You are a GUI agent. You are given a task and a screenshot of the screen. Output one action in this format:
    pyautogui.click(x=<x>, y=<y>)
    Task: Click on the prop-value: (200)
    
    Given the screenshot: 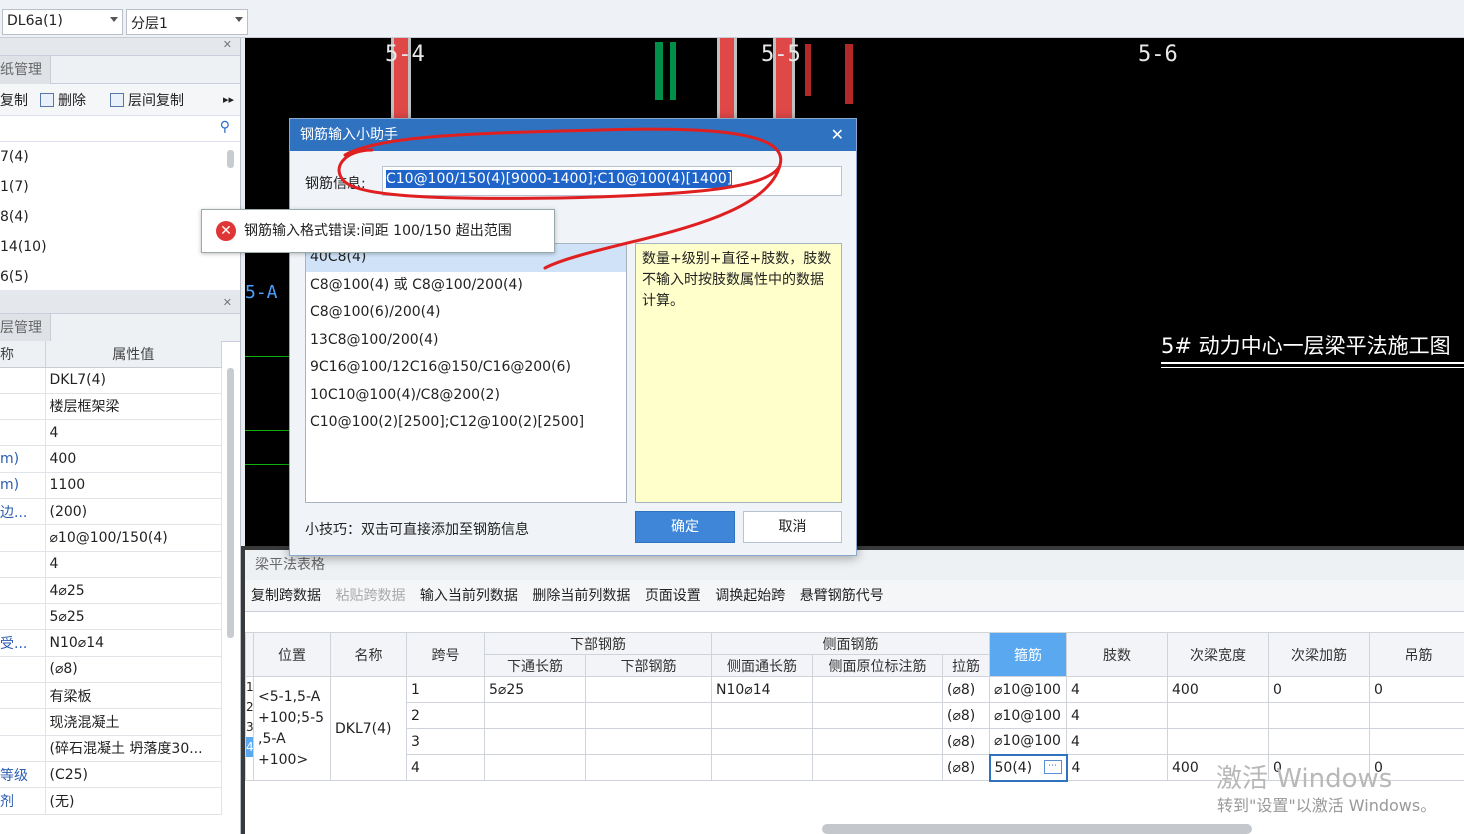 What is the action you would take?
    pyautogui.click(x=133, y=512)
    